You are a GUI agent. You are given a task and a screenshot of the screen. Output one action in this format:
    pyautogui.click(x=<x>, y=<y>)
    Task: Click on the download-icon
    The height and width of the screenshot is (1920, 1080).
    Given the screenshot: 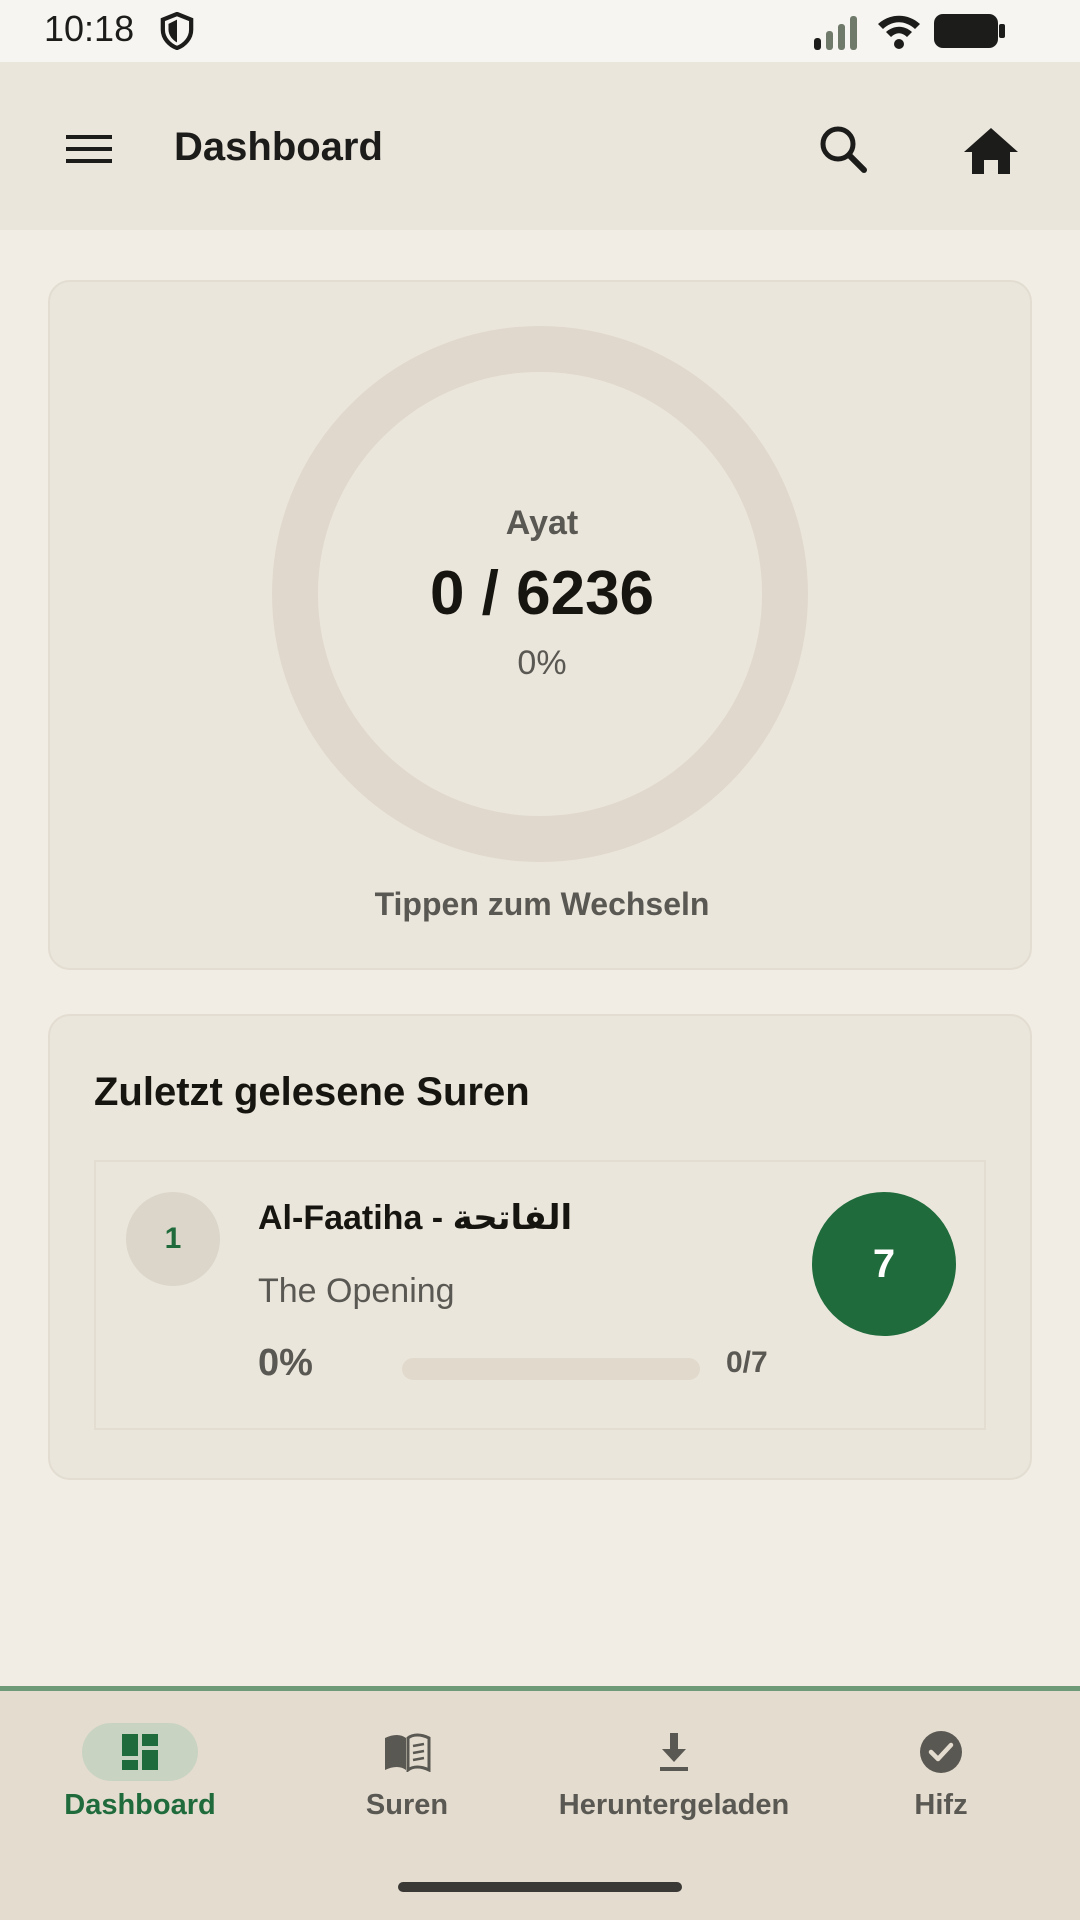 What is the action you would take?
    pyautogui.click(x=674, y=1752)
    